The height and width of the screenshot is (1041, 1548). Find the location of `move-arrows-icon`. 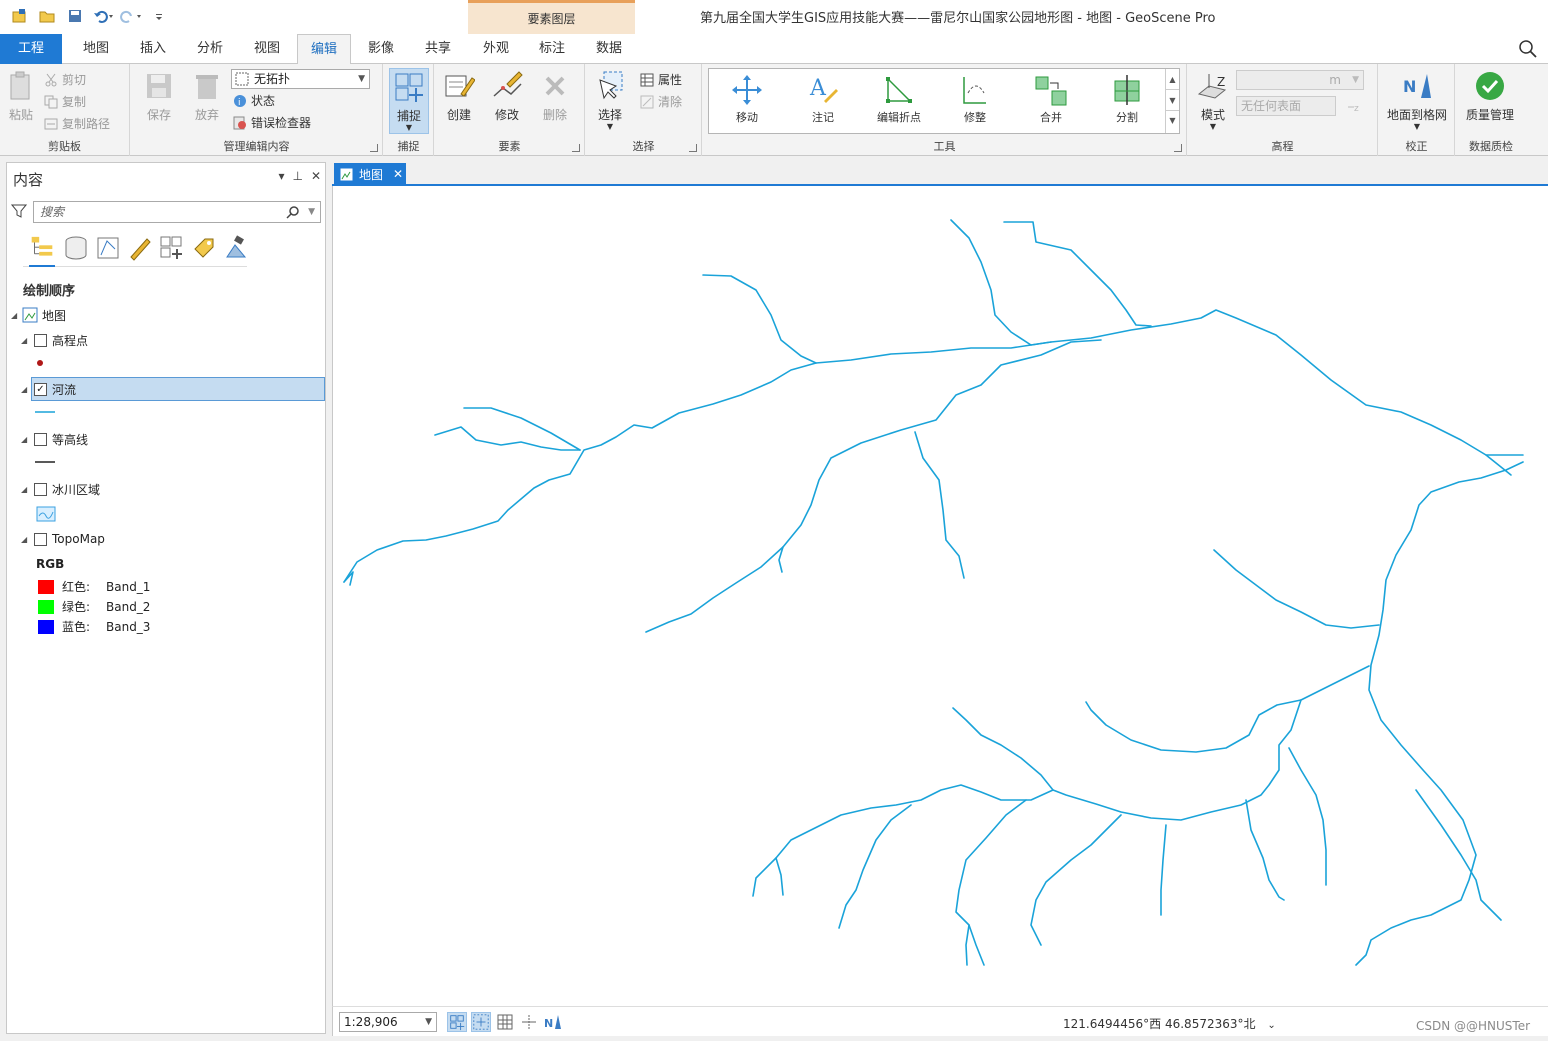

move-arrows-icon is located at coordinates (747, 90).